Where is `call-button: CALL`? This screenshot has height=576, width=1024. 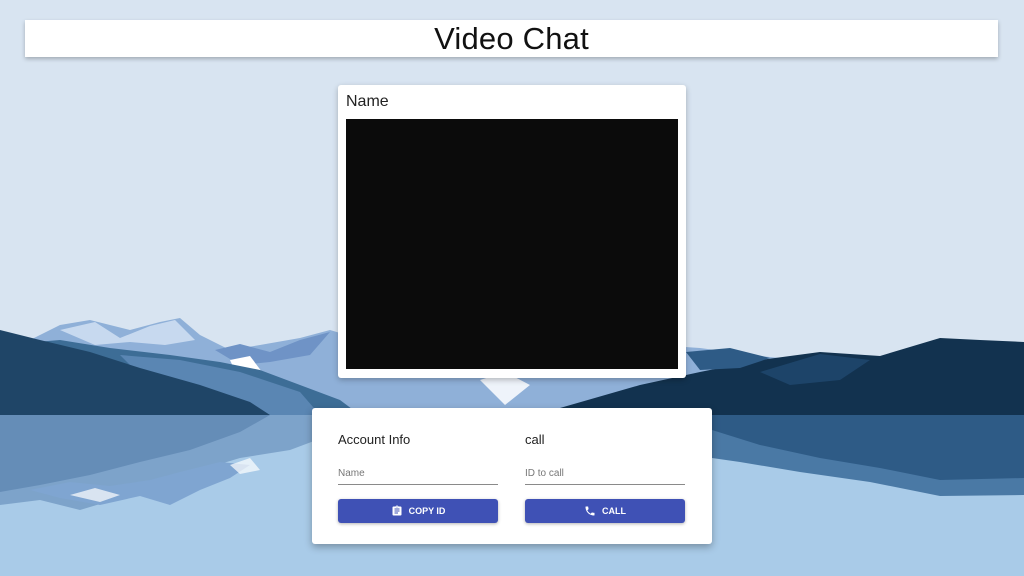 call-button: CALL is located at coordinates (605, 511).